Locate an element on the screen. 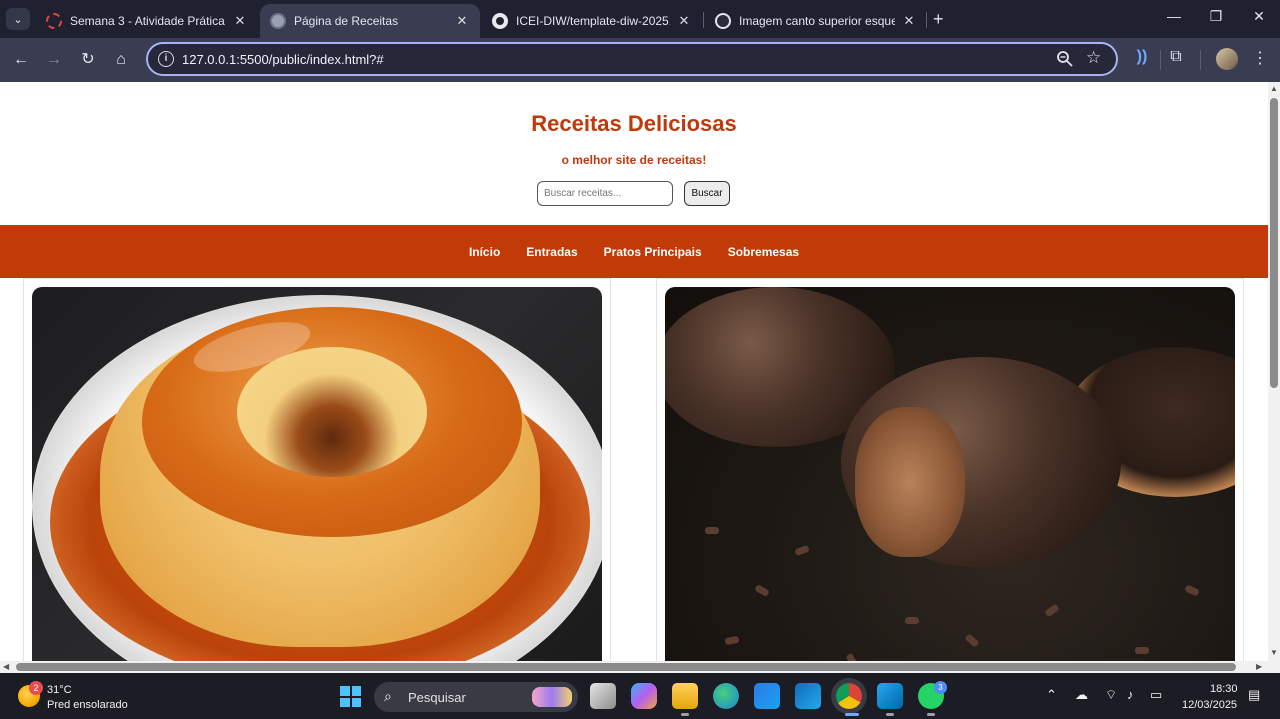 Image resolution: width=1280 pixels, height=719 pixels. whatsapp-badge: 3 is located at coordinates (940, 687).